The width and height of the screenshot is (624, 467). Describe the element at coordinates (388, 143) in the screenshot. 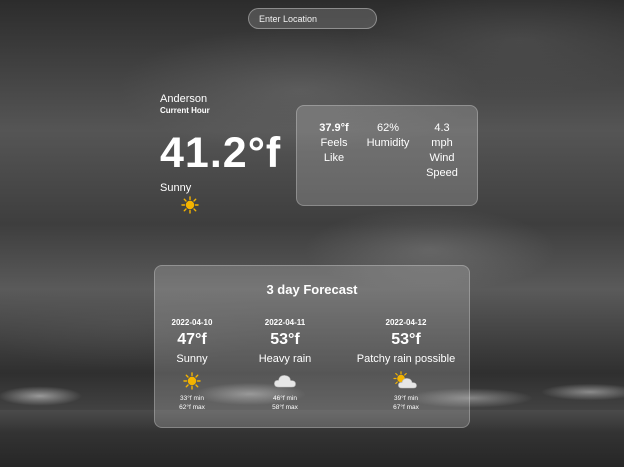

I see `humidity-label: Humidity` at that location.